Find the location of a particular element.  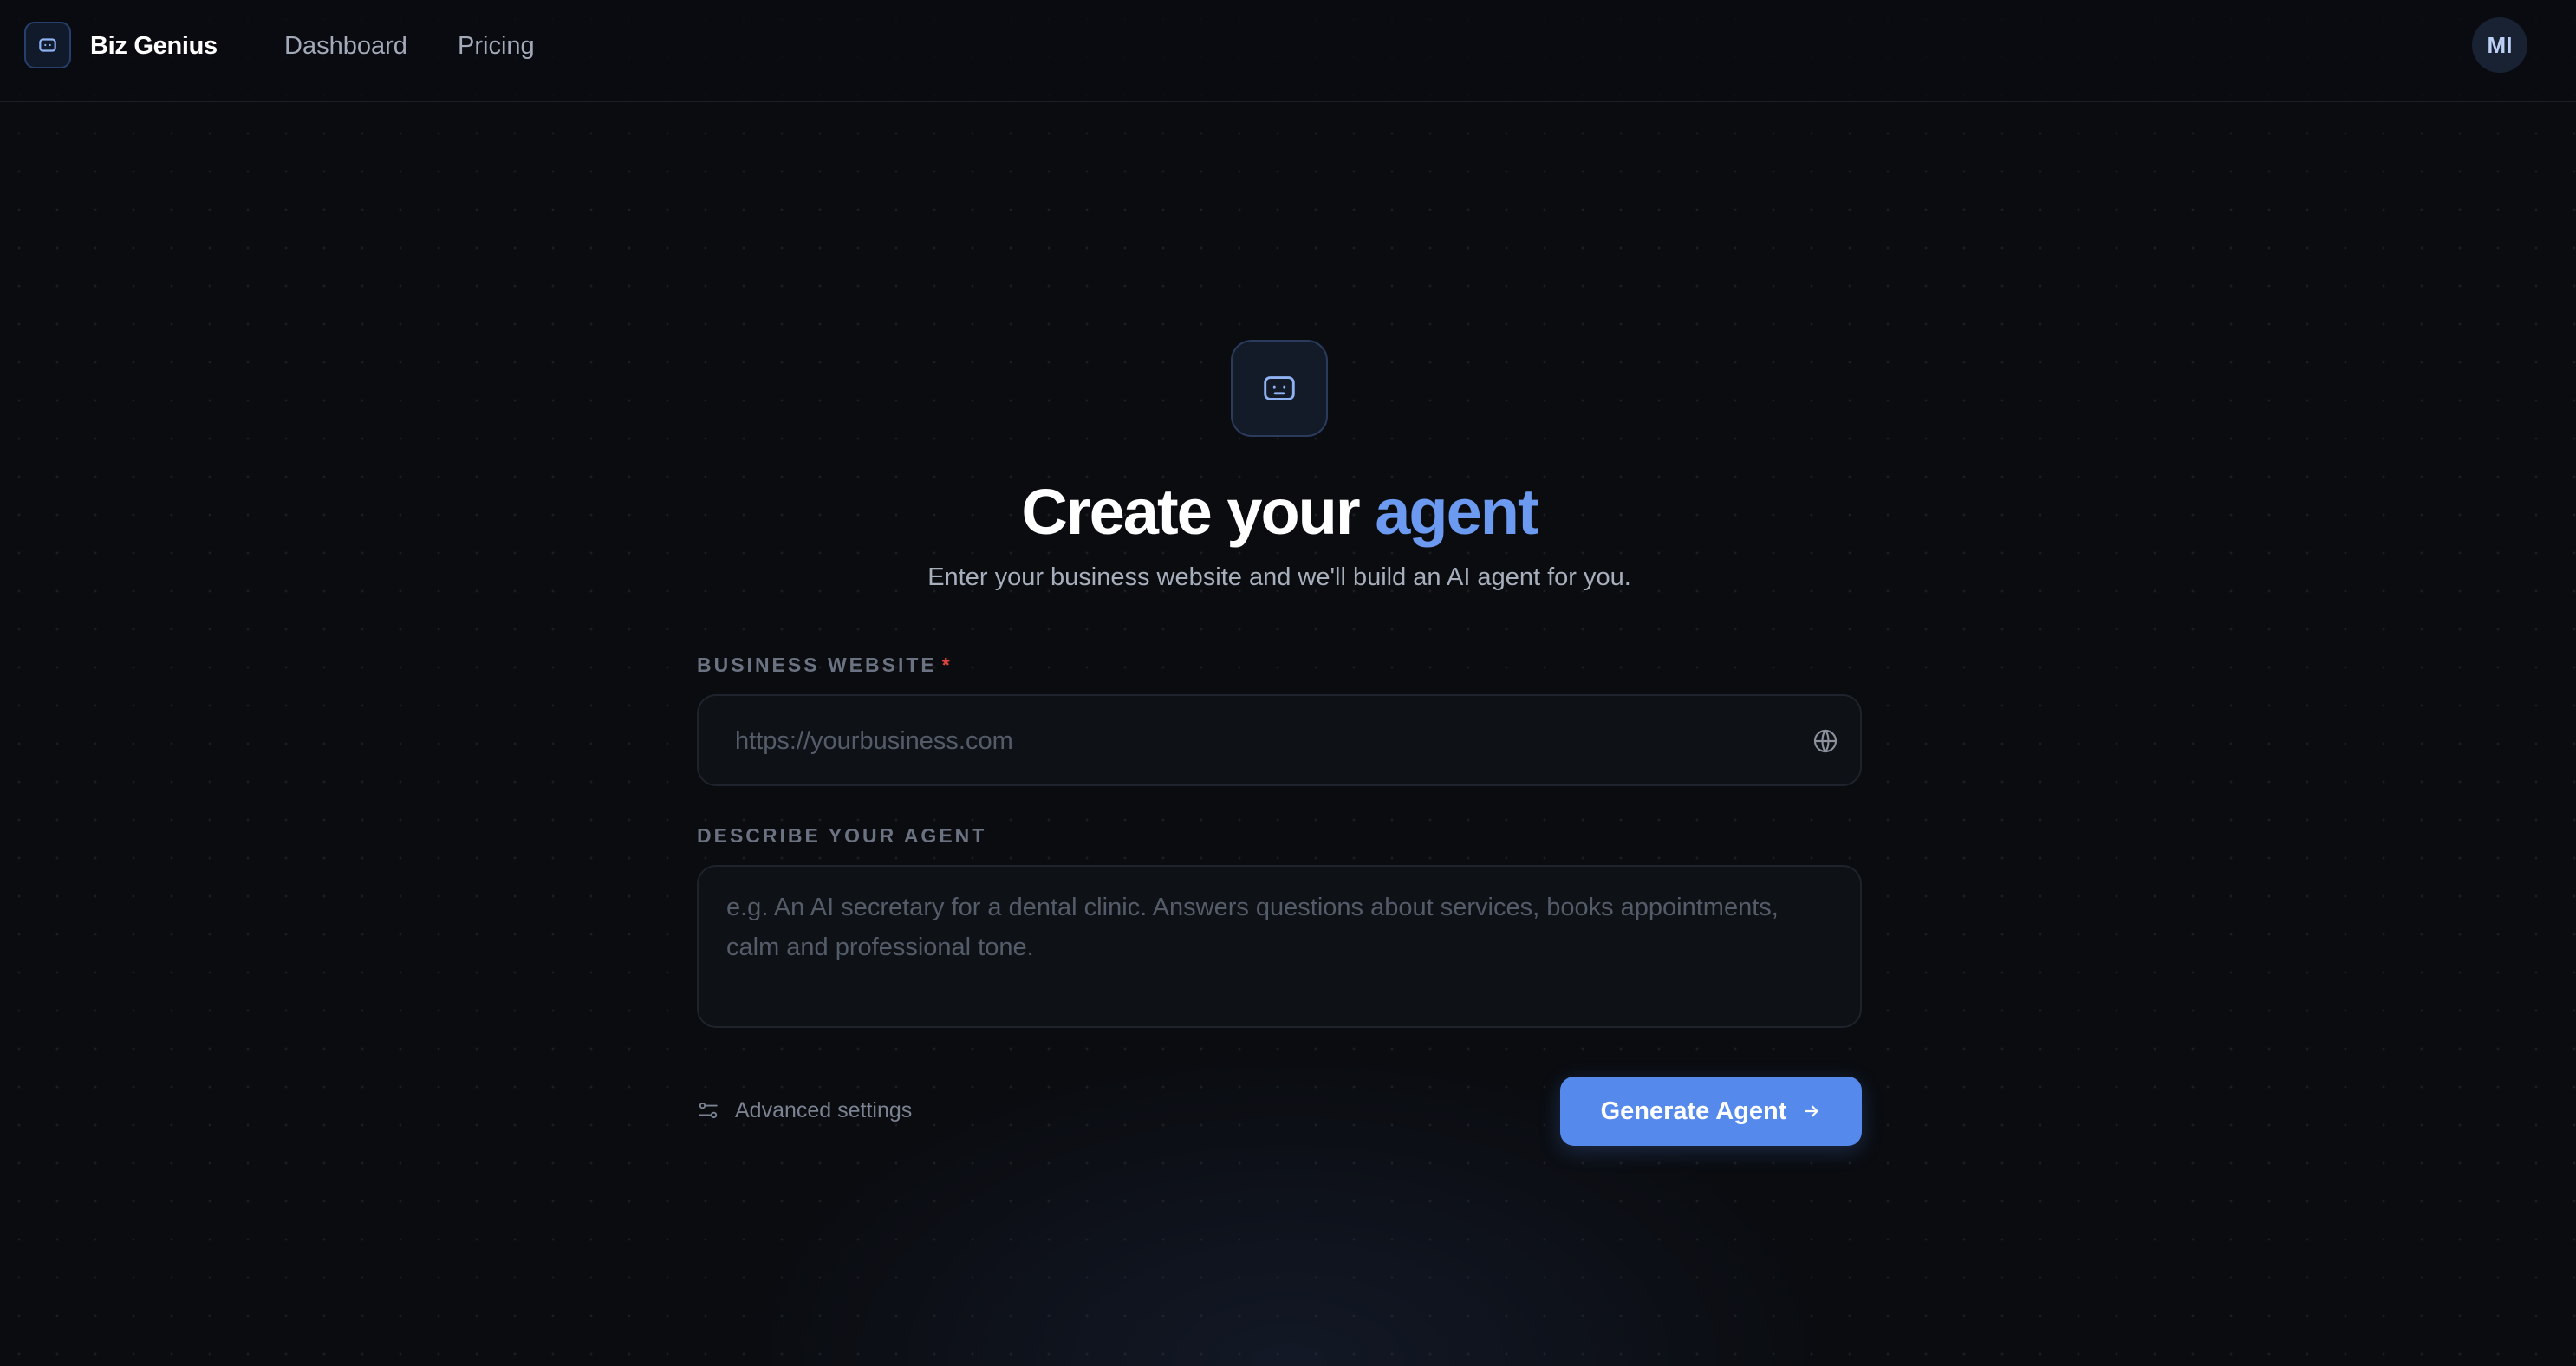

business-website-field is located at coordinates (1279, 740).